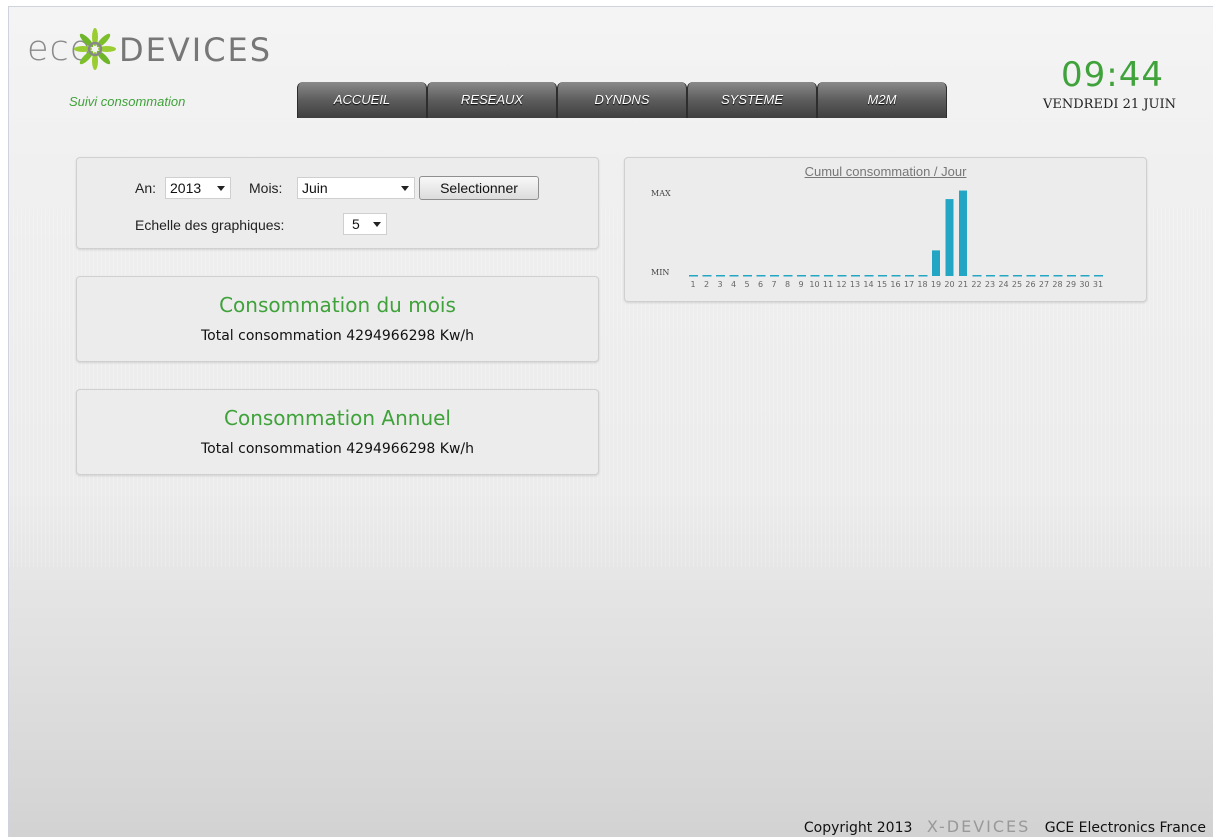  I want to click on chart-x-tick-label: 1, so click(692, 284).